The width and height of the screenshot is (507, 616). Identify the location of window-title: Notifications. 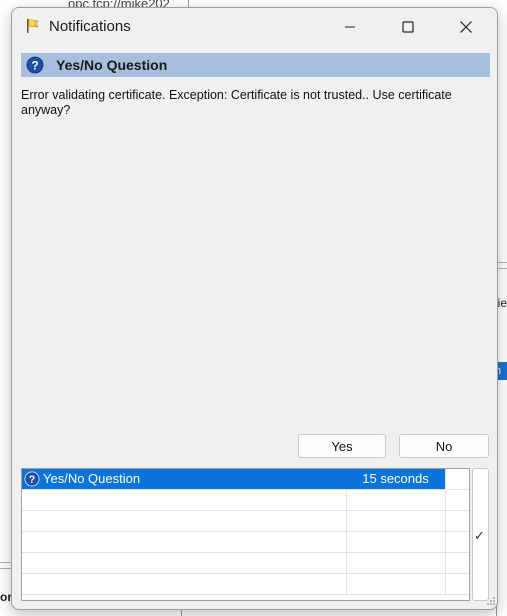
(90, 26).